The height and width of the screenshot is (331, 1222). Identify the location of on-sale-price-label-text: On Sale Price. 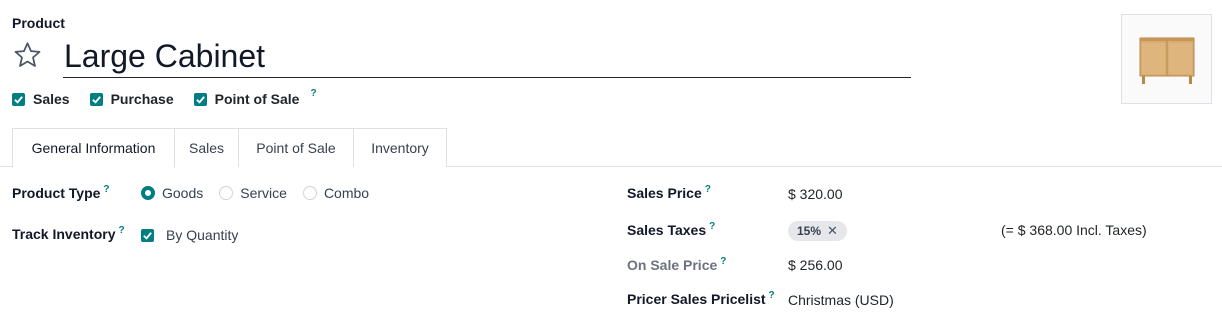
(672, 265).